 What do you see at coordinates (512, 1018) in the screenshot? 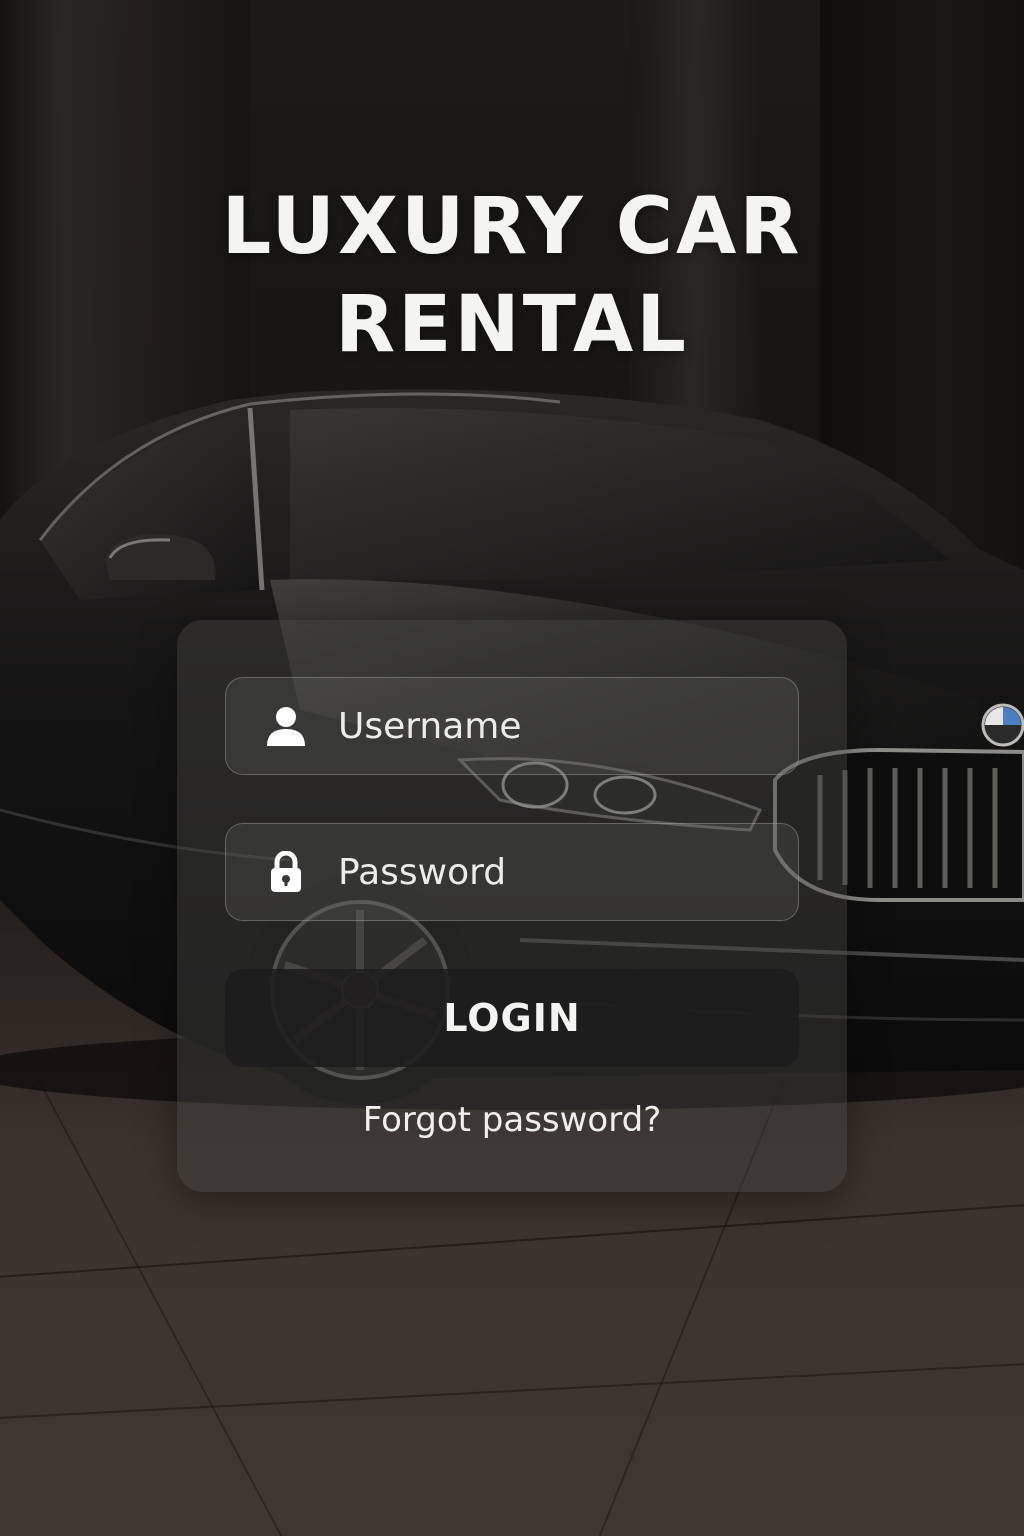
I see `login-button: LOGIN` at bounding box center [512, 1018].